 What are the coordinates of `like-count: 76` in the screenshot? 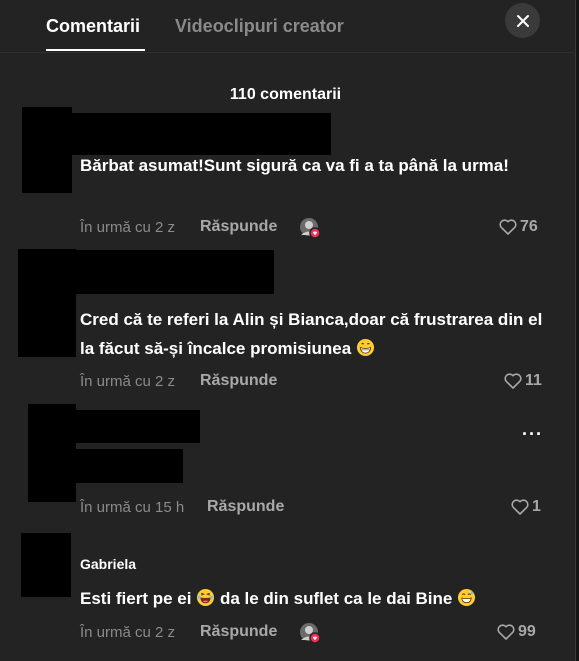 It's located at (529, 226).